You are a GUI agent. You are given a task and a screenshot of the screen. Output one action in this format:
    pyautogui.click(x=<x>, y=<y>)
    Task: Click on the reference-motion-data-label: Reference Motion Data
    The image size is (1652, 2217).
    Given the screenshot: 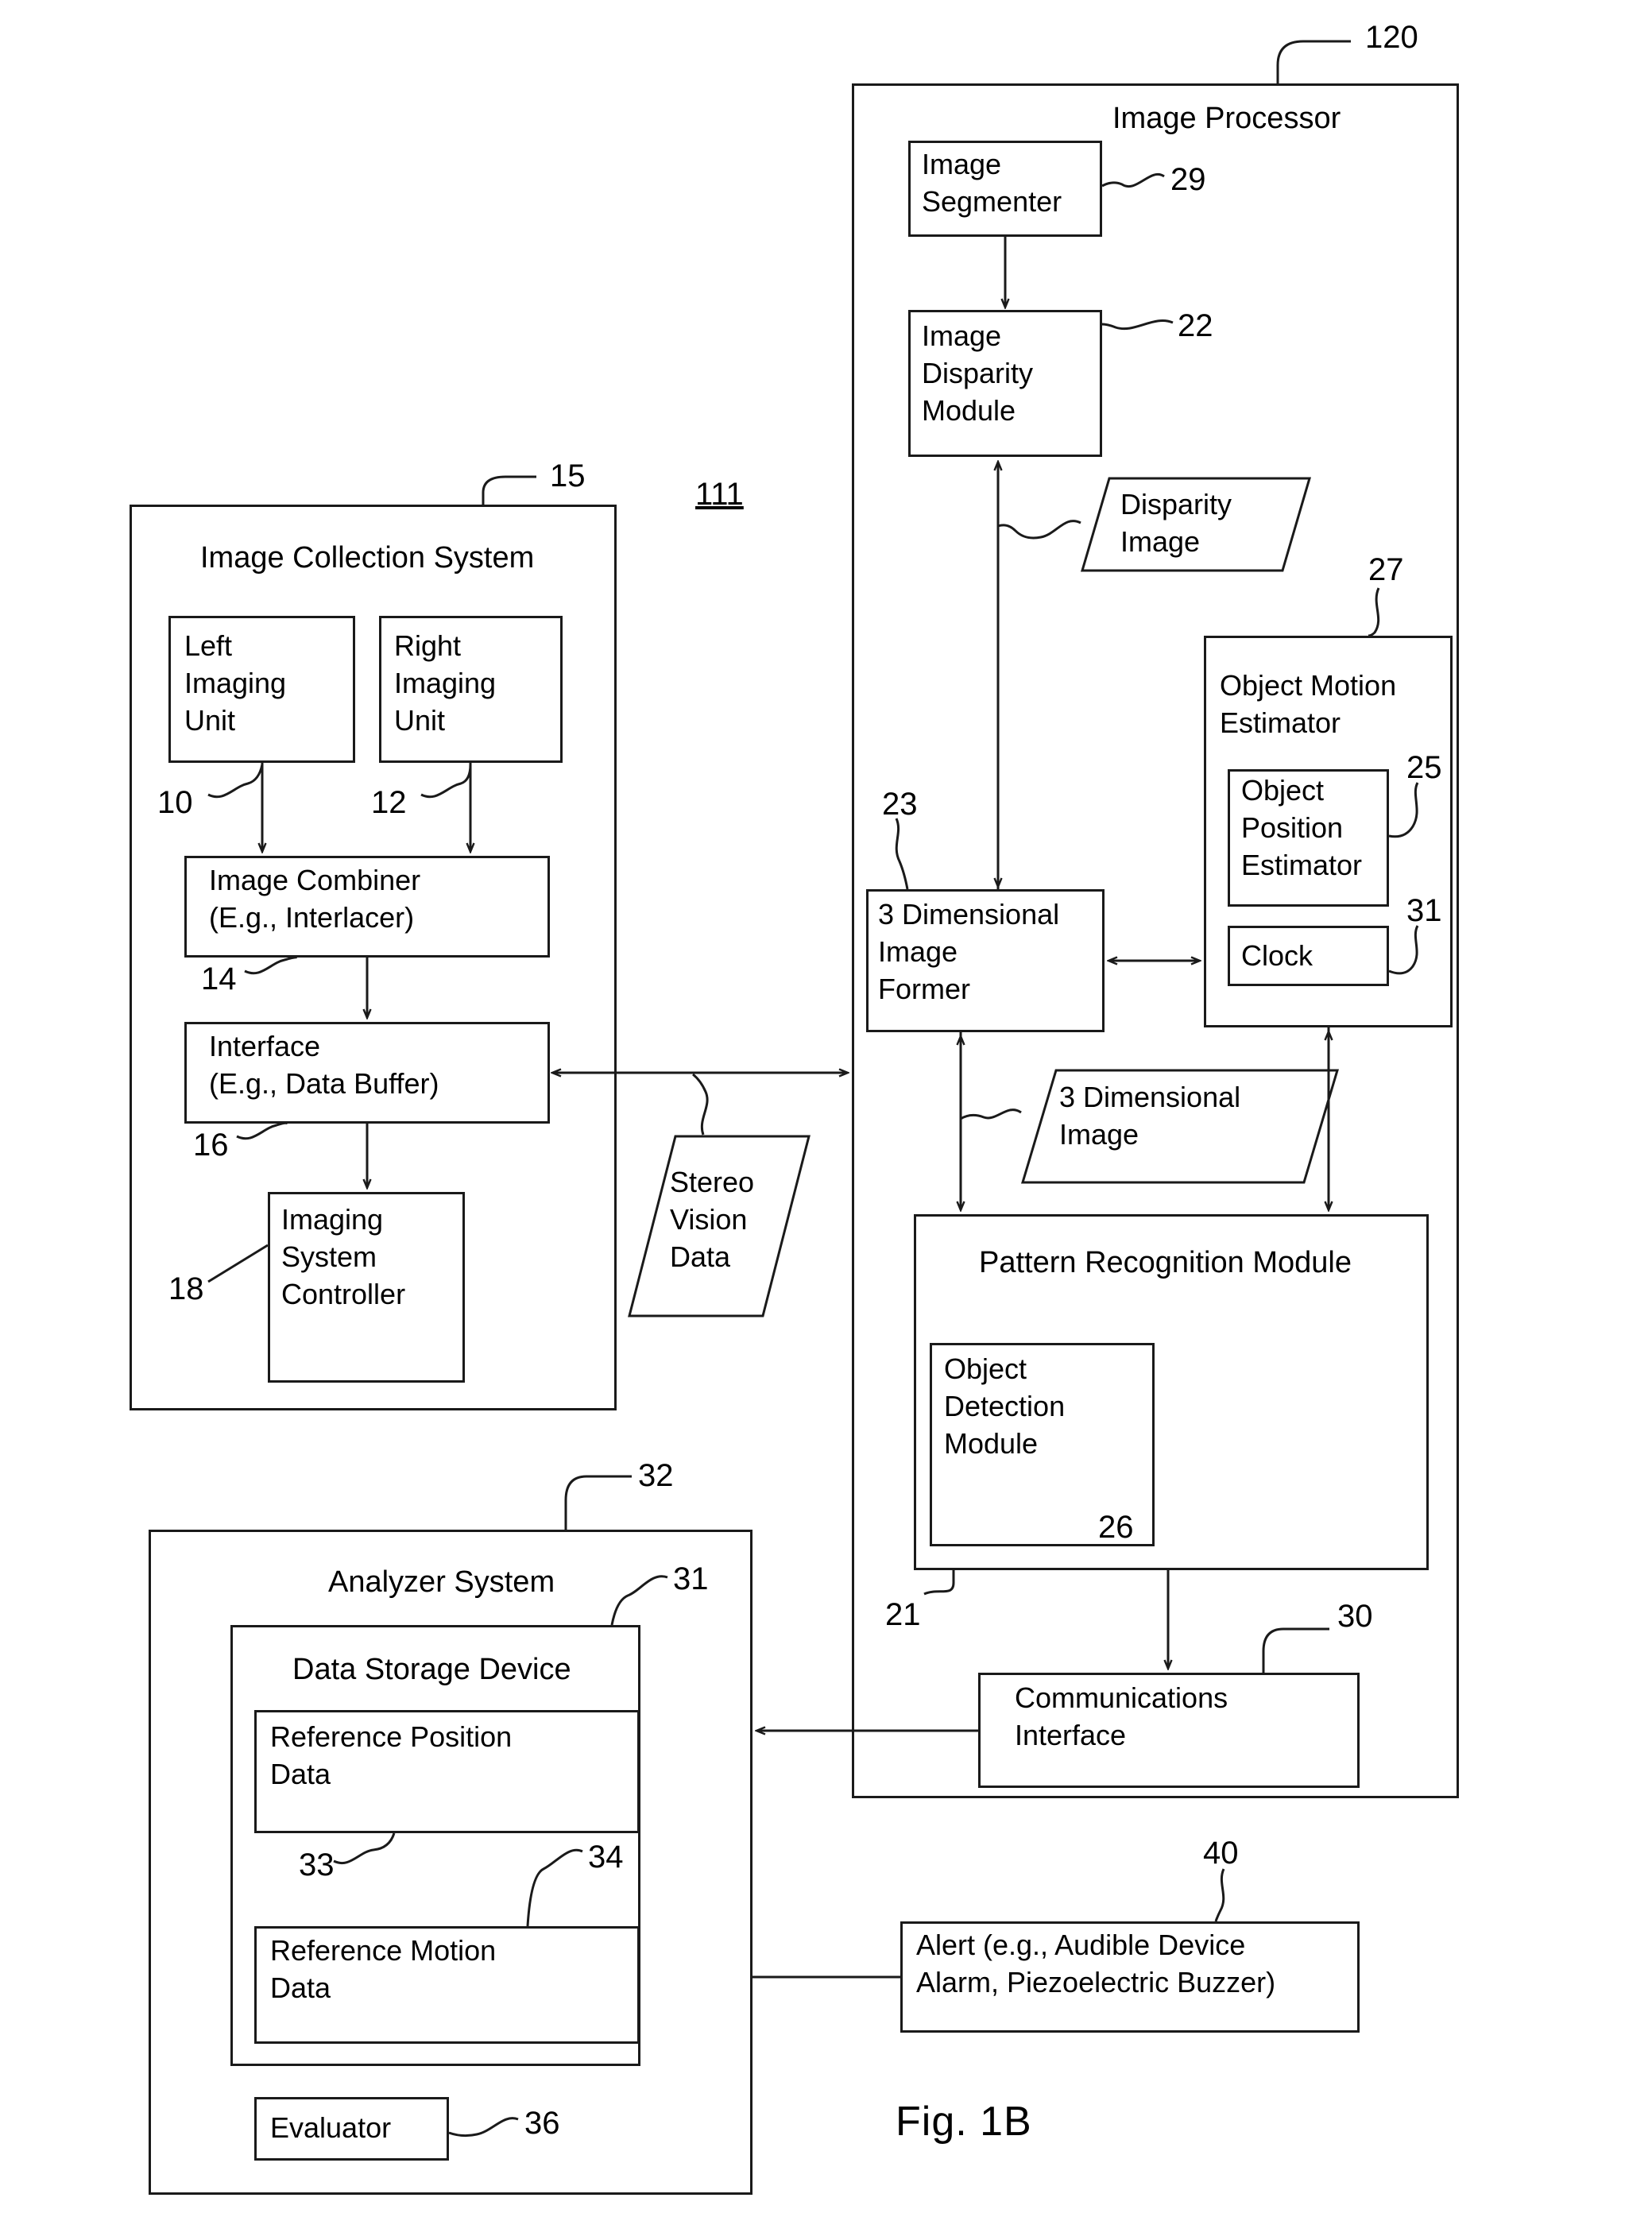 What is the action you would take?
    pyautogui.click(x=383, y=1969)
    